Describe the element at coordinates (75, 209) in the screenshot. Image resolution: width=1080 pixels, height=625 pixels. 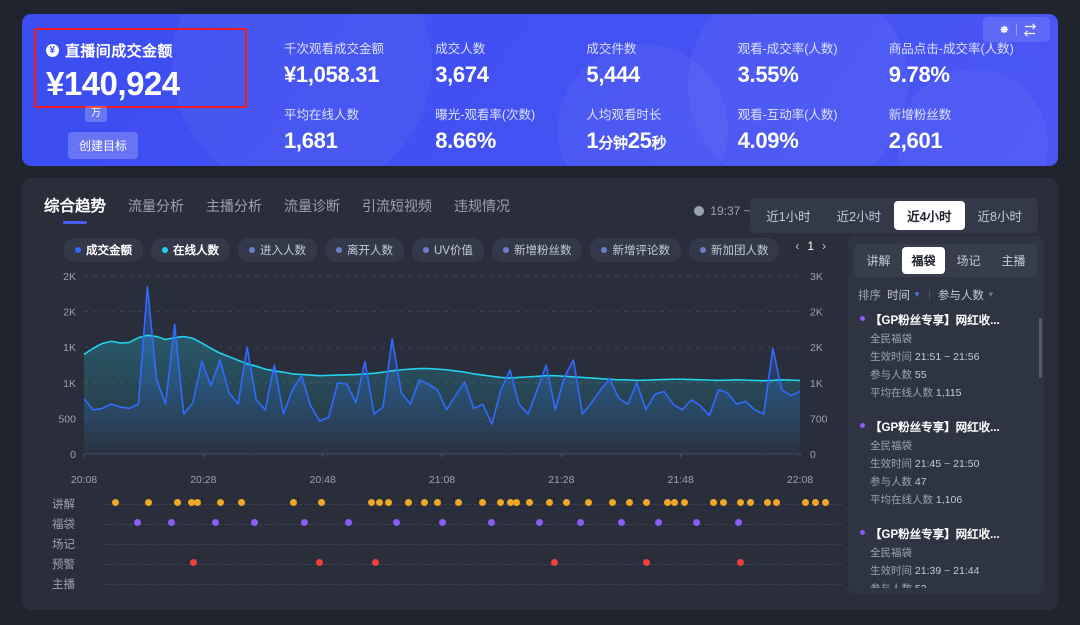
I see `tab-0: 综合趋势` at that location.